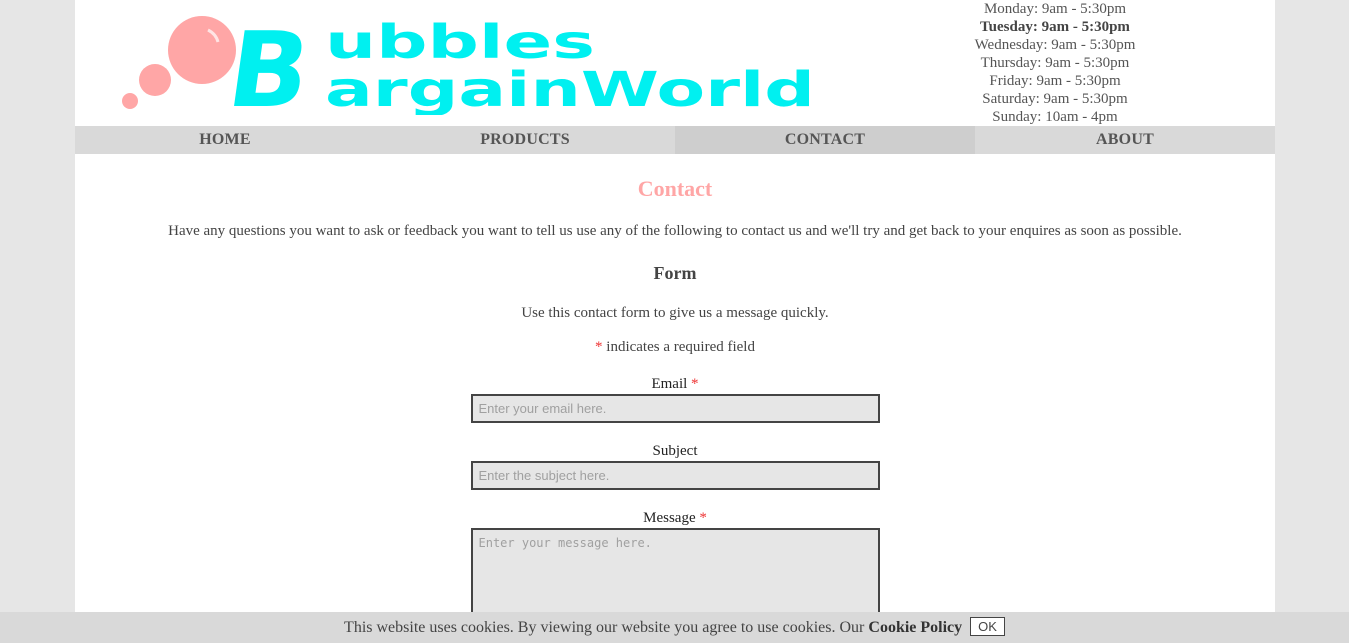 This screenshot has width=1349, height=643. I want to click on email-label-text: Email, so click(669, 384).